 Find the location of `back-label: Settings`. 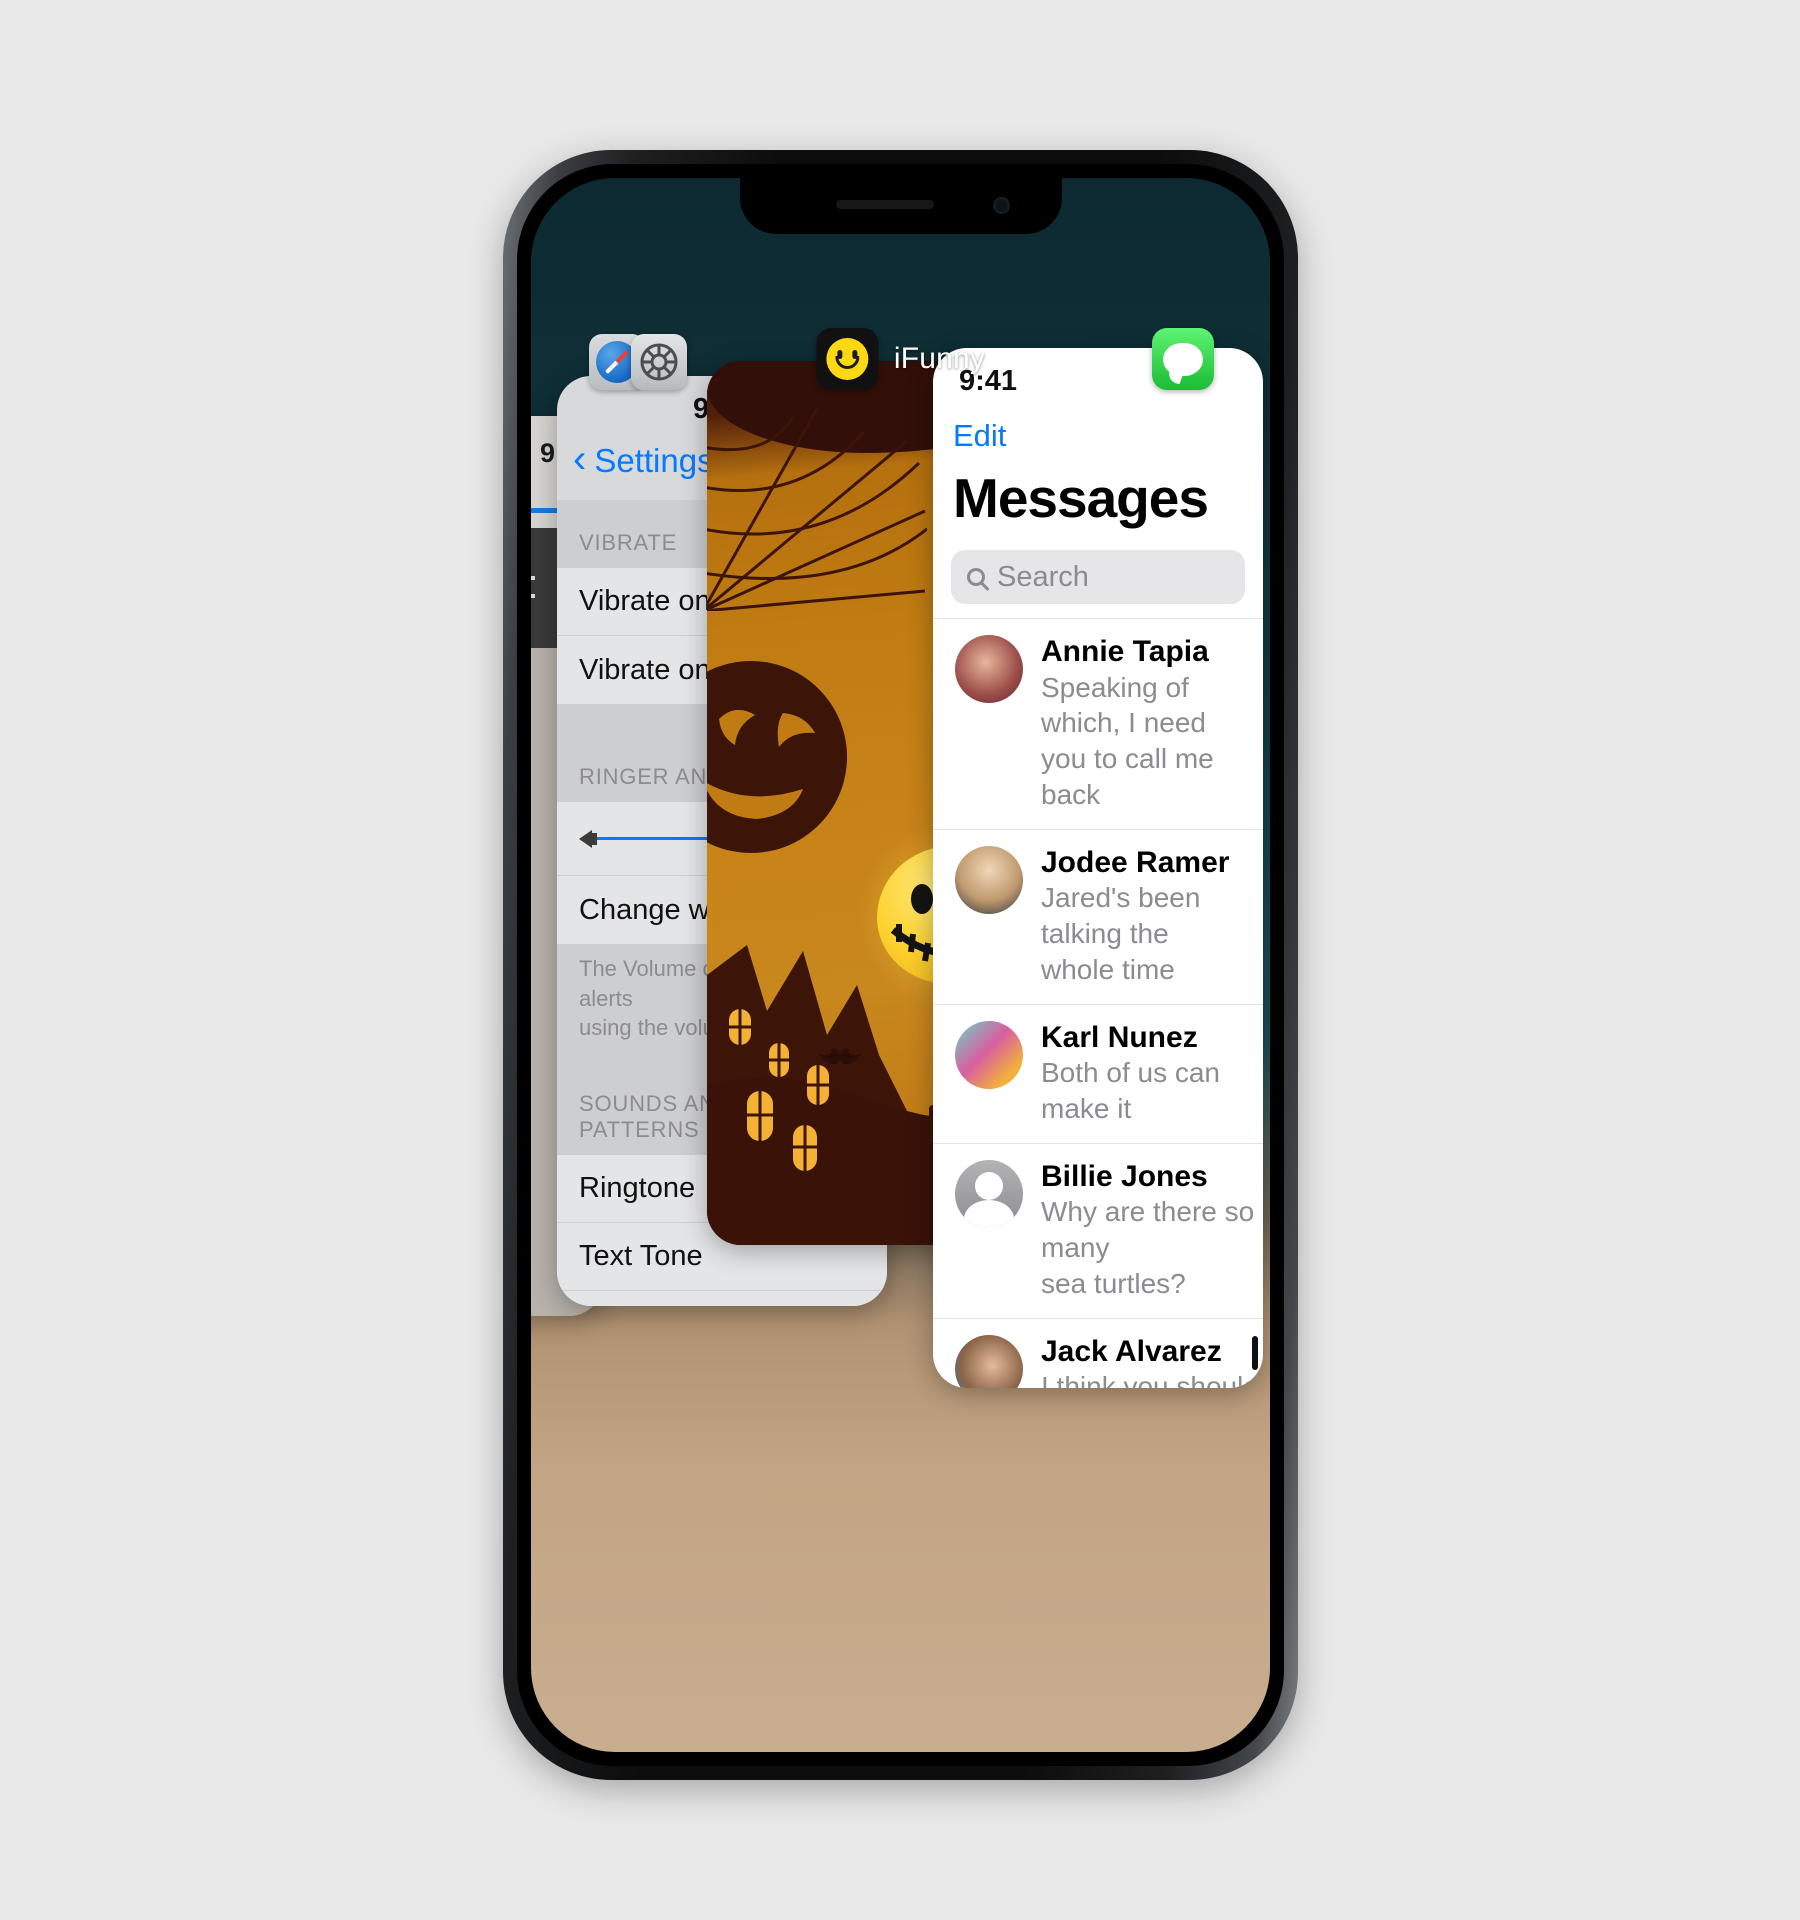

back-label: Settings is located at coordinates (654, 460).